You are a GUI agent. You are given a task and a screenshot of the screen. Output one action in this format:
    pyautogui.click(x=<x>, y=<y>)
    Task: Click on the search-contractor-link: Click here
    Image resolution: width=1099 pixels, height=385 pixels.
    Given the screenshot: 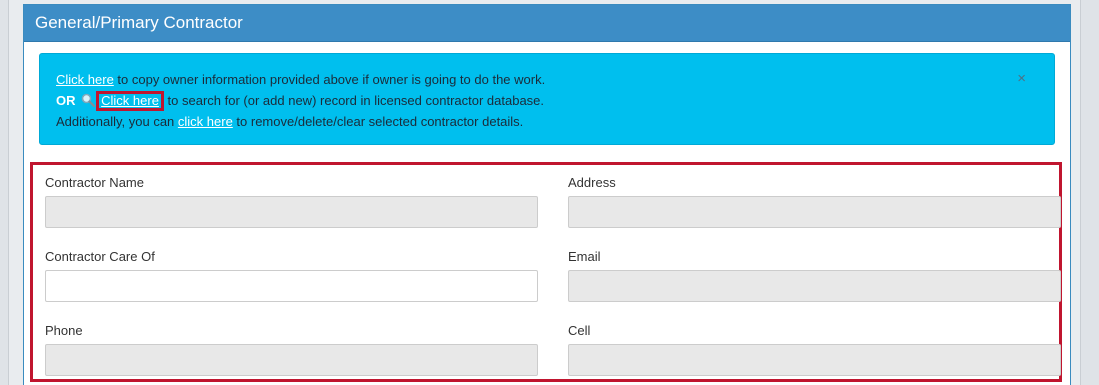 What is the action you would take?
    pyautogui.click(x=130, y=100)
    